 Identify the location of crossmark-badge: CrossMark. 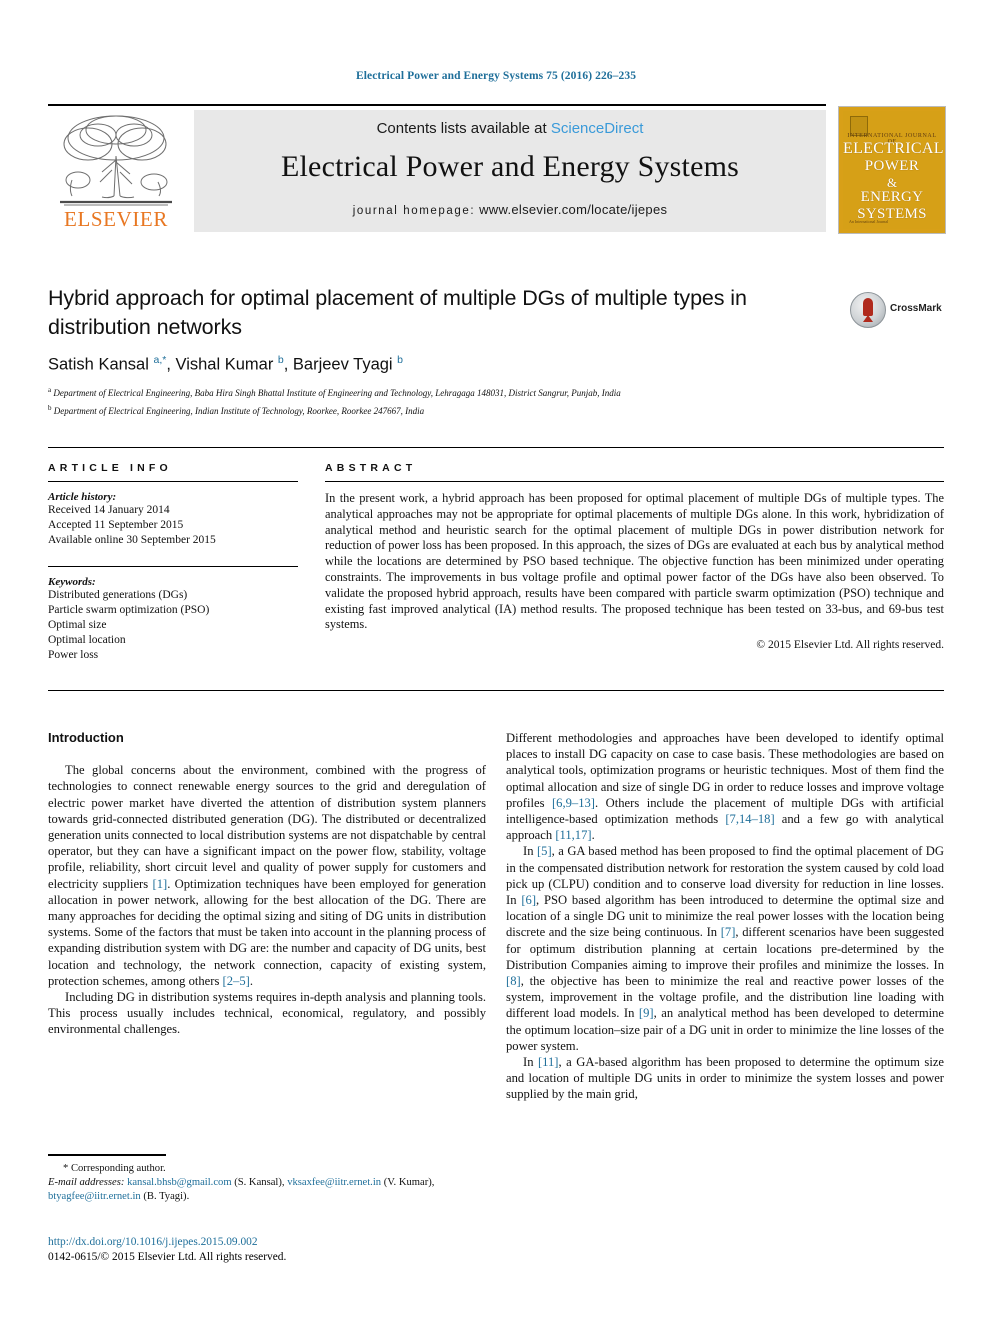
(896, 310).